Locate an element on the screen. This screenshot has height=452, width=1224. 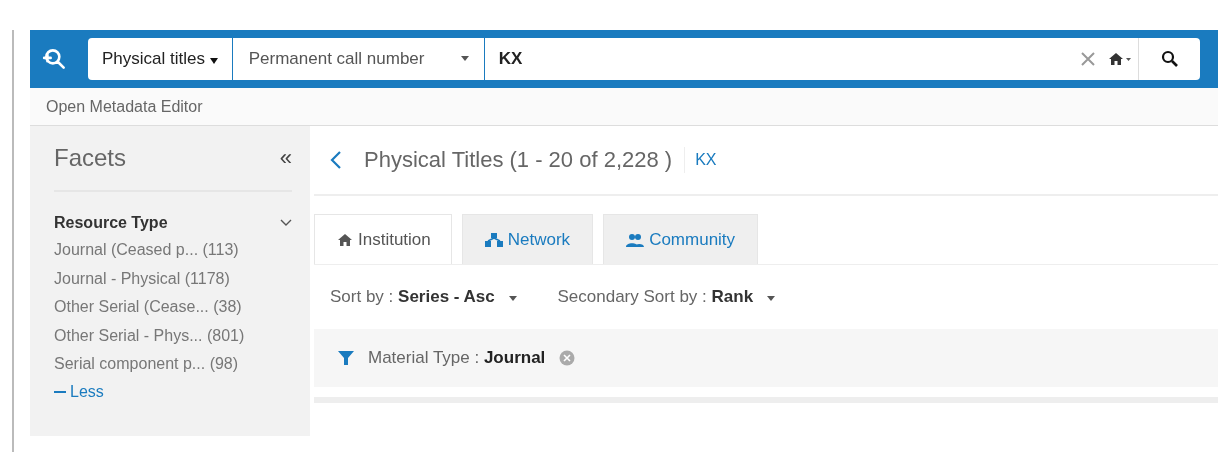
facet-item: Journal (Ceased p... (113) is located at coordinates (173, 250).